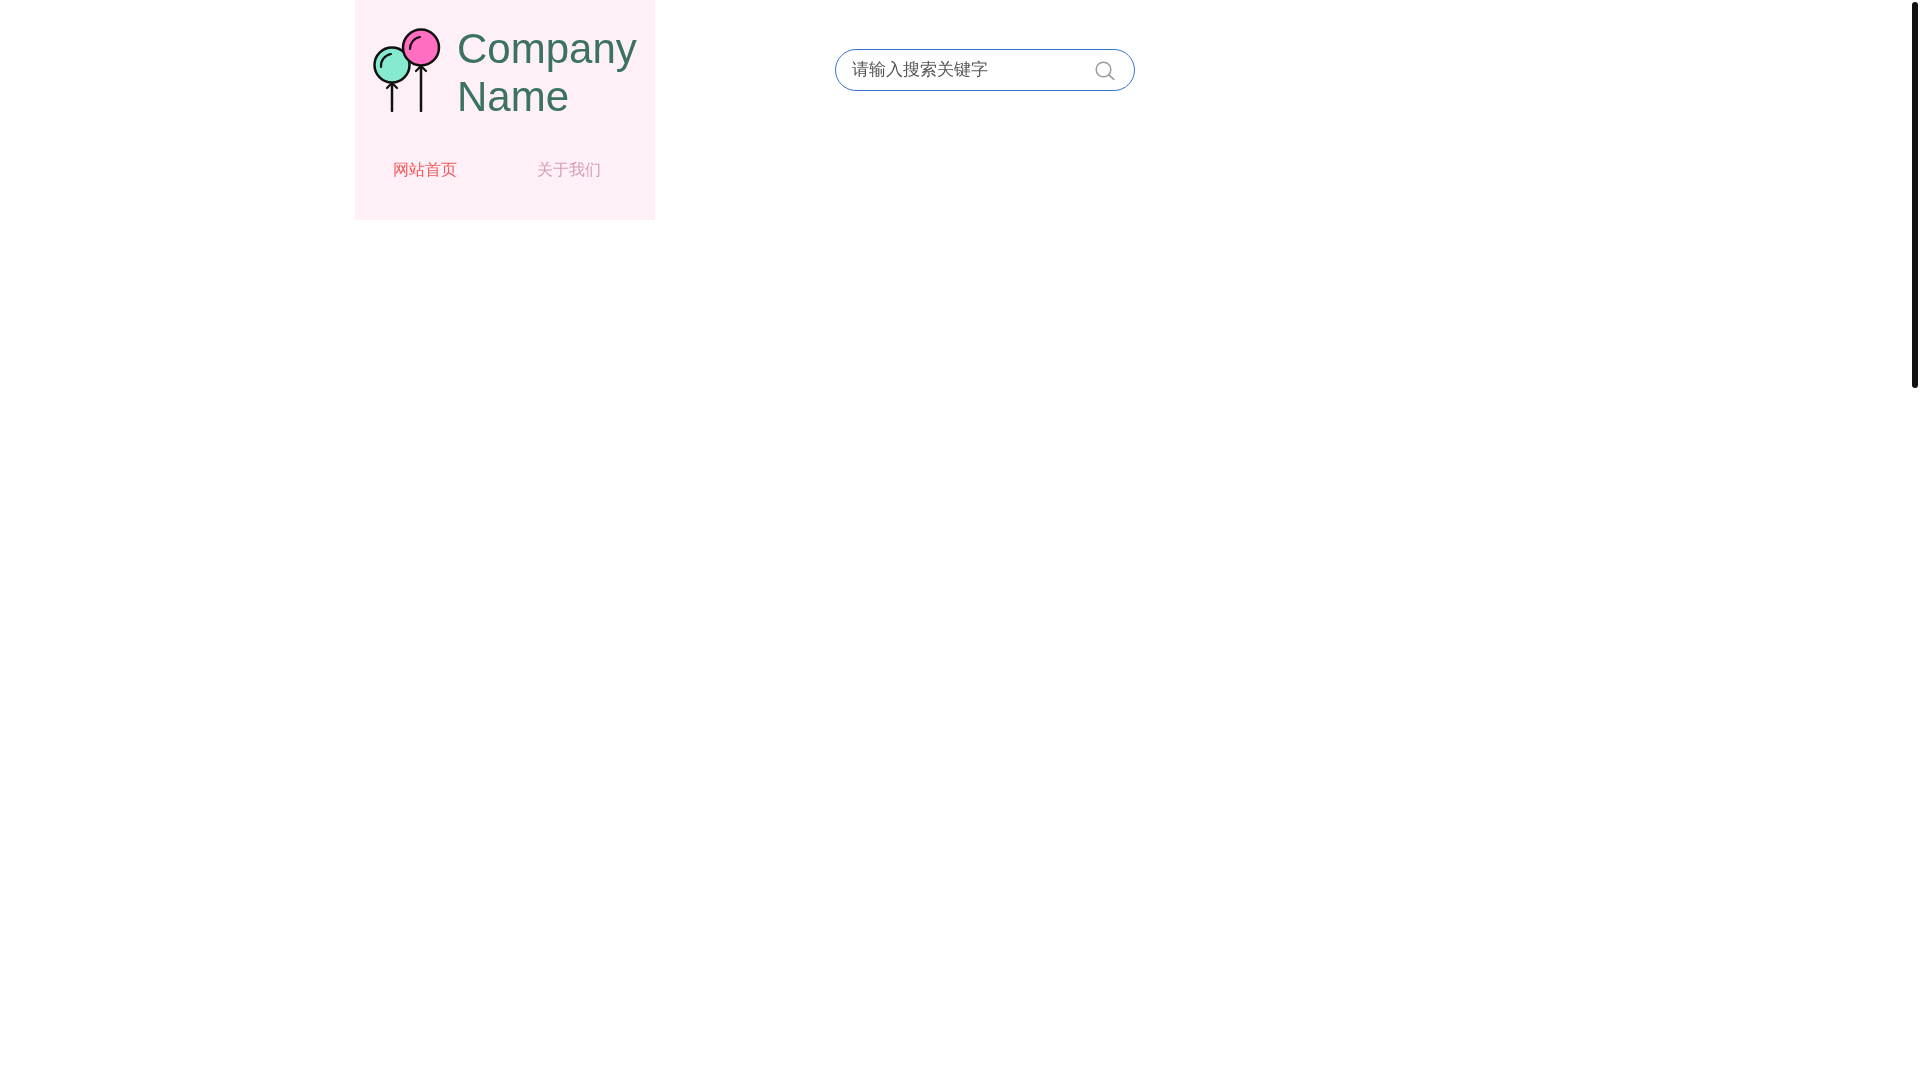 Image resolution: width=1920 pixels, height=1080 pixels. Describe the element at coordinates (425, 170) in the screenshot. I see `nav-link: 网站首页` at that location.